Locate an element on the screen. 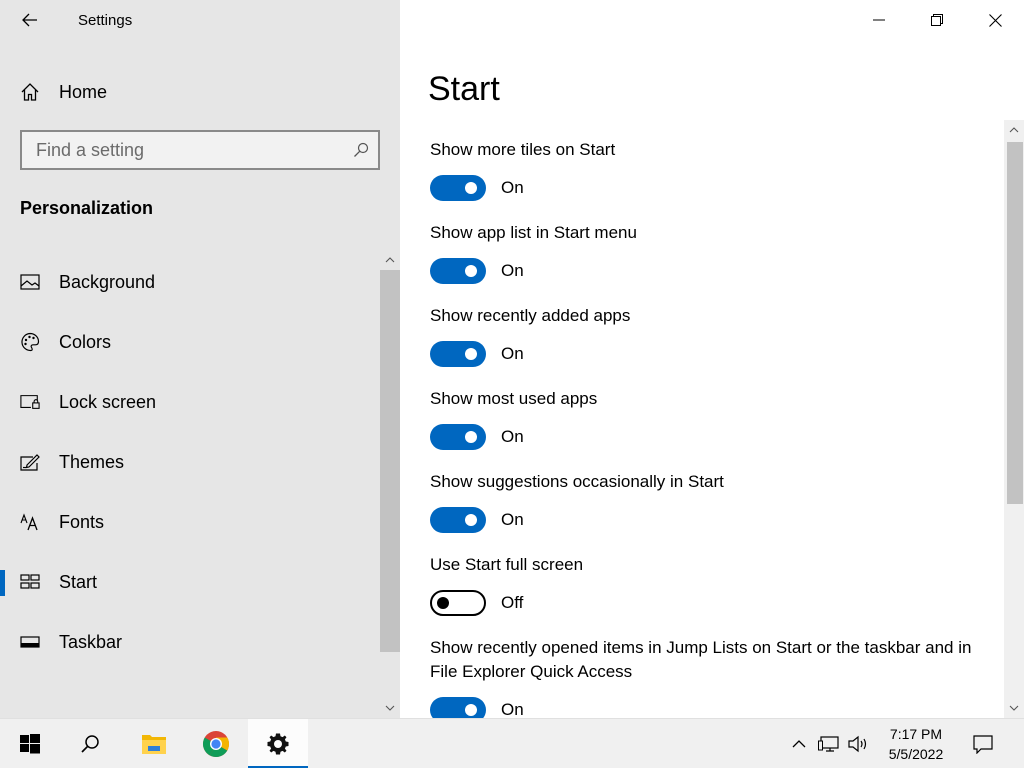 Image resolution: width=1024 pixels, height=768 pixels. palette-icon is located at coordinates (30, 342).